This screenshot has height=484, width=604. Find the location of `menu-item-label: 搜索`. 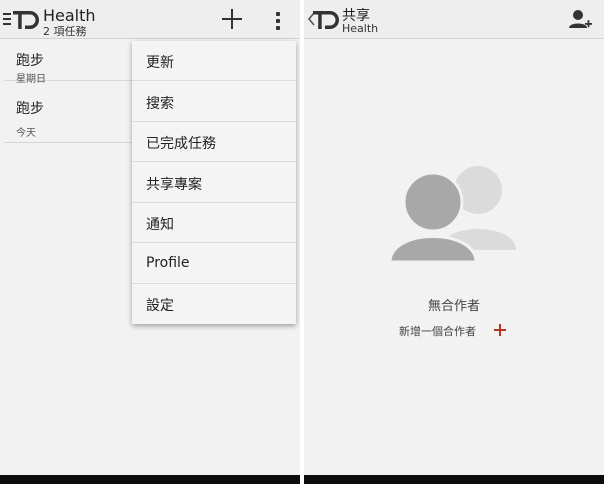

menu-item-label: 搜索 is located at coordinates (160, 104).